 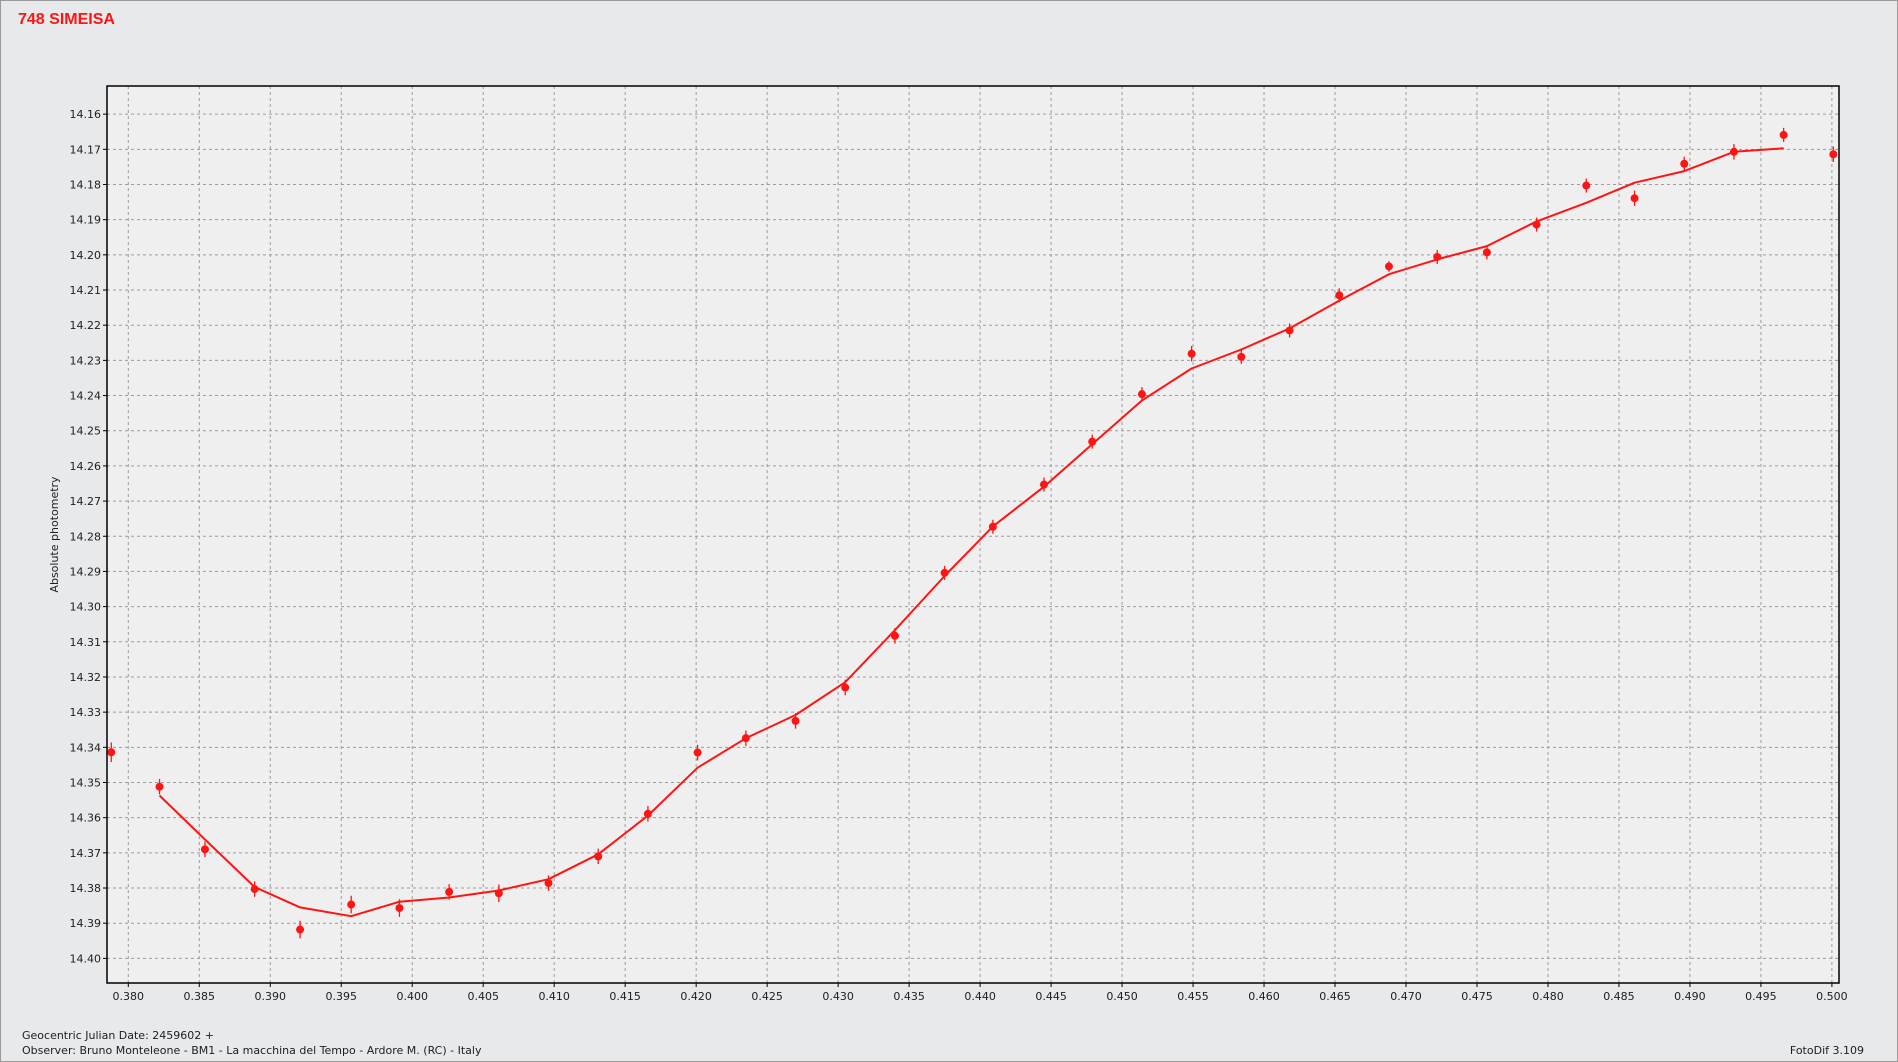 I want to click on y-tick-label: 14.19, so click(x=86, y=220).